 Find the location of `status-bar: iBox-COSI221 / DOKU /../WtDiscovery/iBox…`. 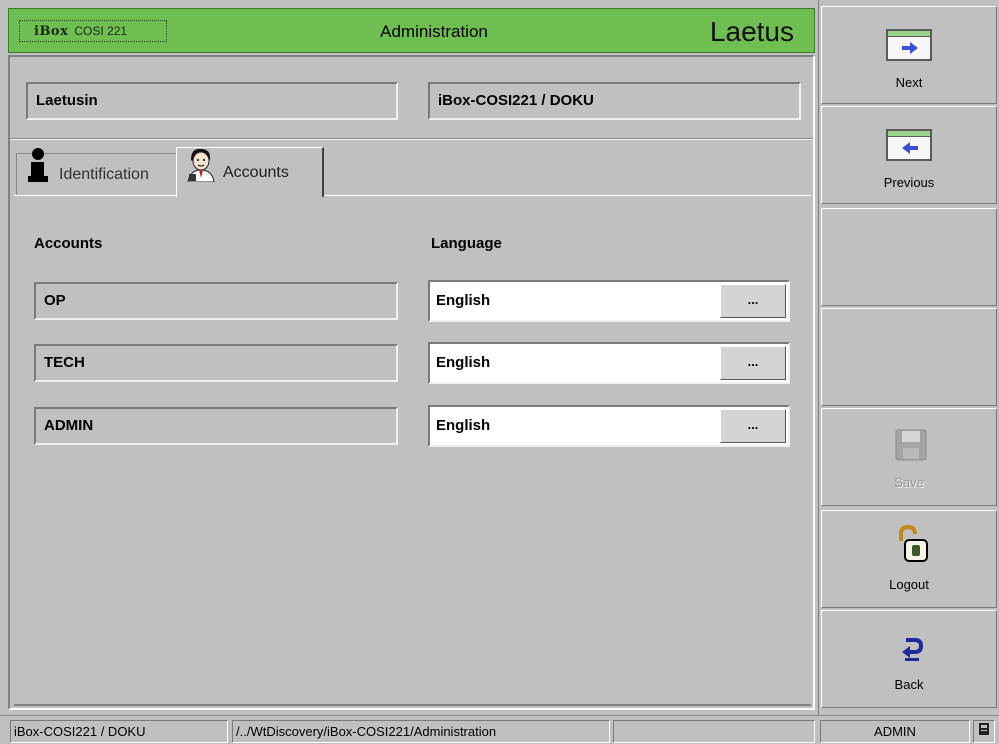

status-bar: iBox-COSI221 / DOKU /../WtDiscovery/iBox… is located at coordinates (499, 729).